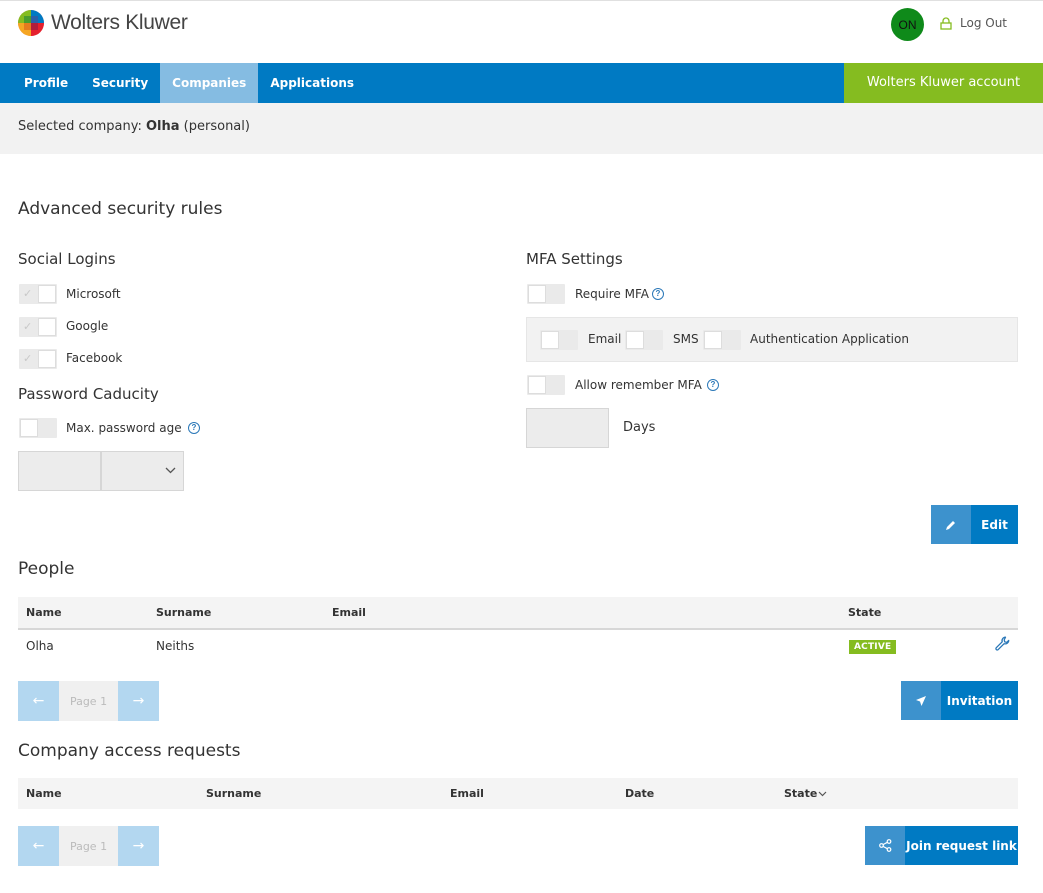  What do you see at coordinates (129, 751) in the screenshot?
I see `company-access-requests-title: Company access requests` at bounding box center [129, 751].